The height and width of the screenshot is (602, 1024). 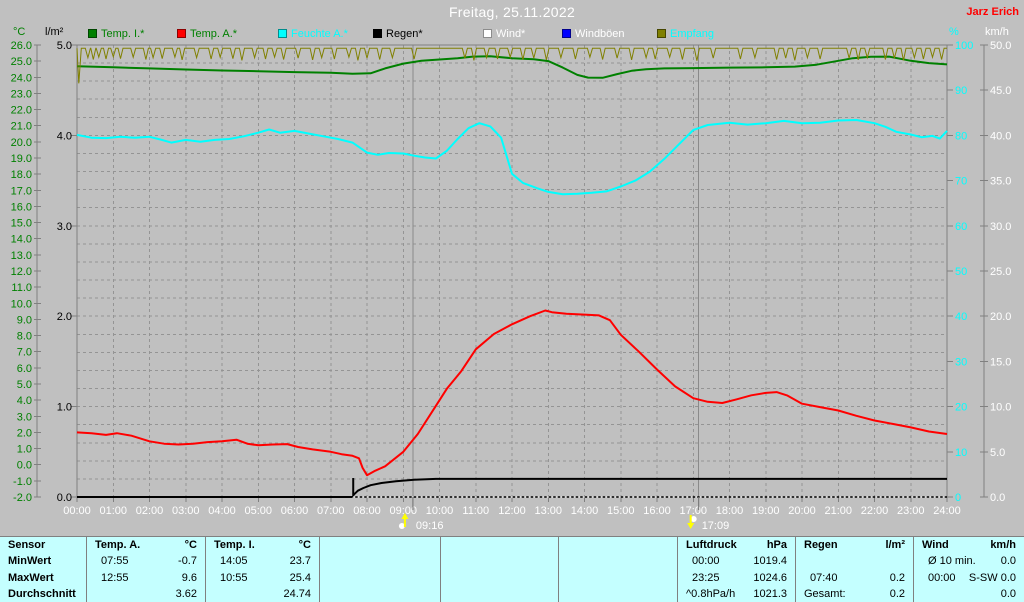 What do you see at coordinates (585, 511) in the screenshot?
I see `svg-text: 14:00` at bounding box center [585, 511].